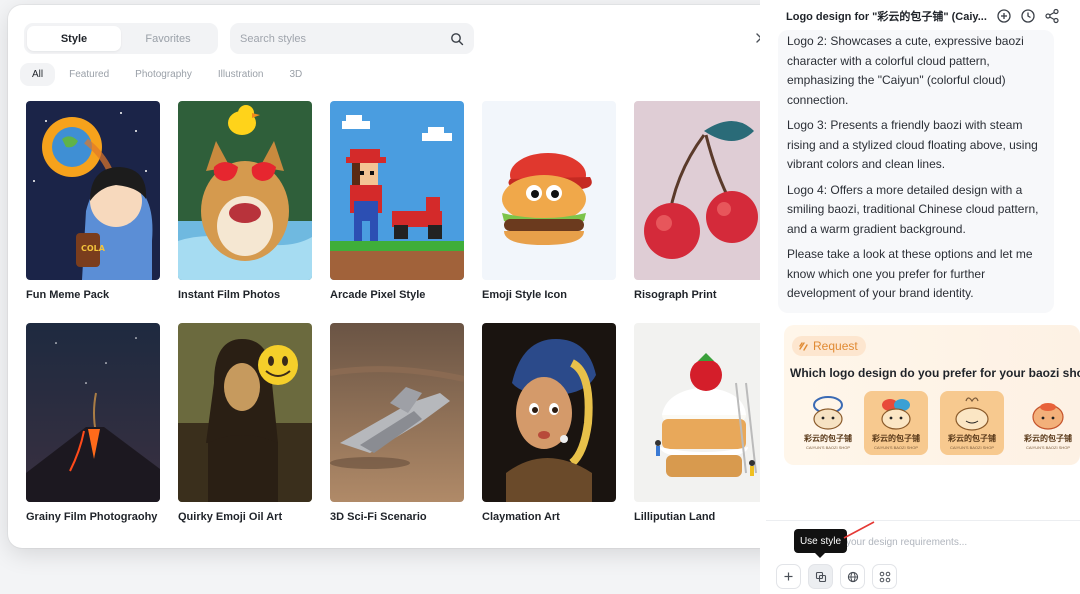  What do you see at coordinates (241, 74) in the screenshot?
I see `filter-illustration: Illustration` at bounding box center [241, 74].